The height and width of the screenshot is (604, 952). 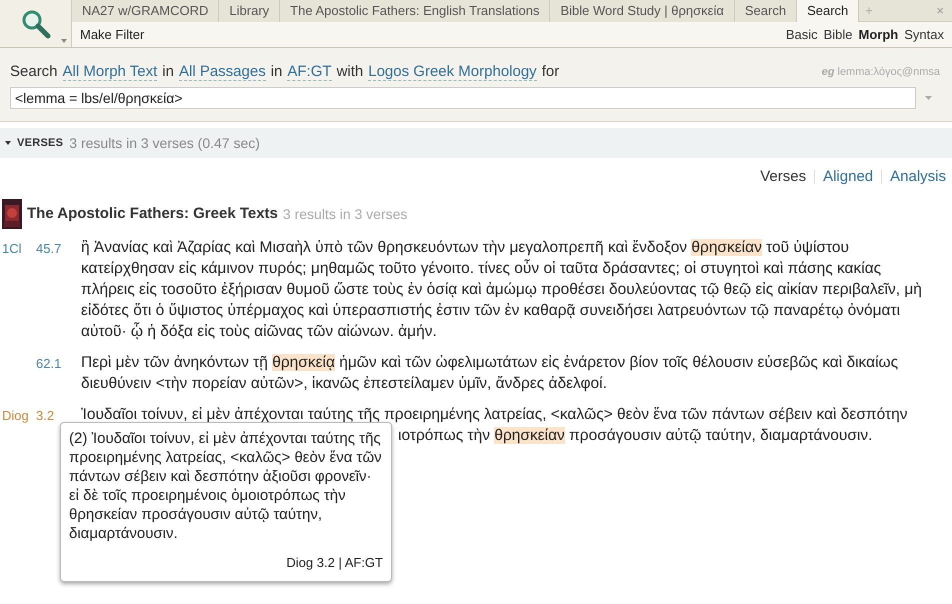 What do you see at coordinates (463, 98) in the screenshot?
I see `query-field: <lemma = lbs/el/θρησκεία>` at bounding box center [463, 98].